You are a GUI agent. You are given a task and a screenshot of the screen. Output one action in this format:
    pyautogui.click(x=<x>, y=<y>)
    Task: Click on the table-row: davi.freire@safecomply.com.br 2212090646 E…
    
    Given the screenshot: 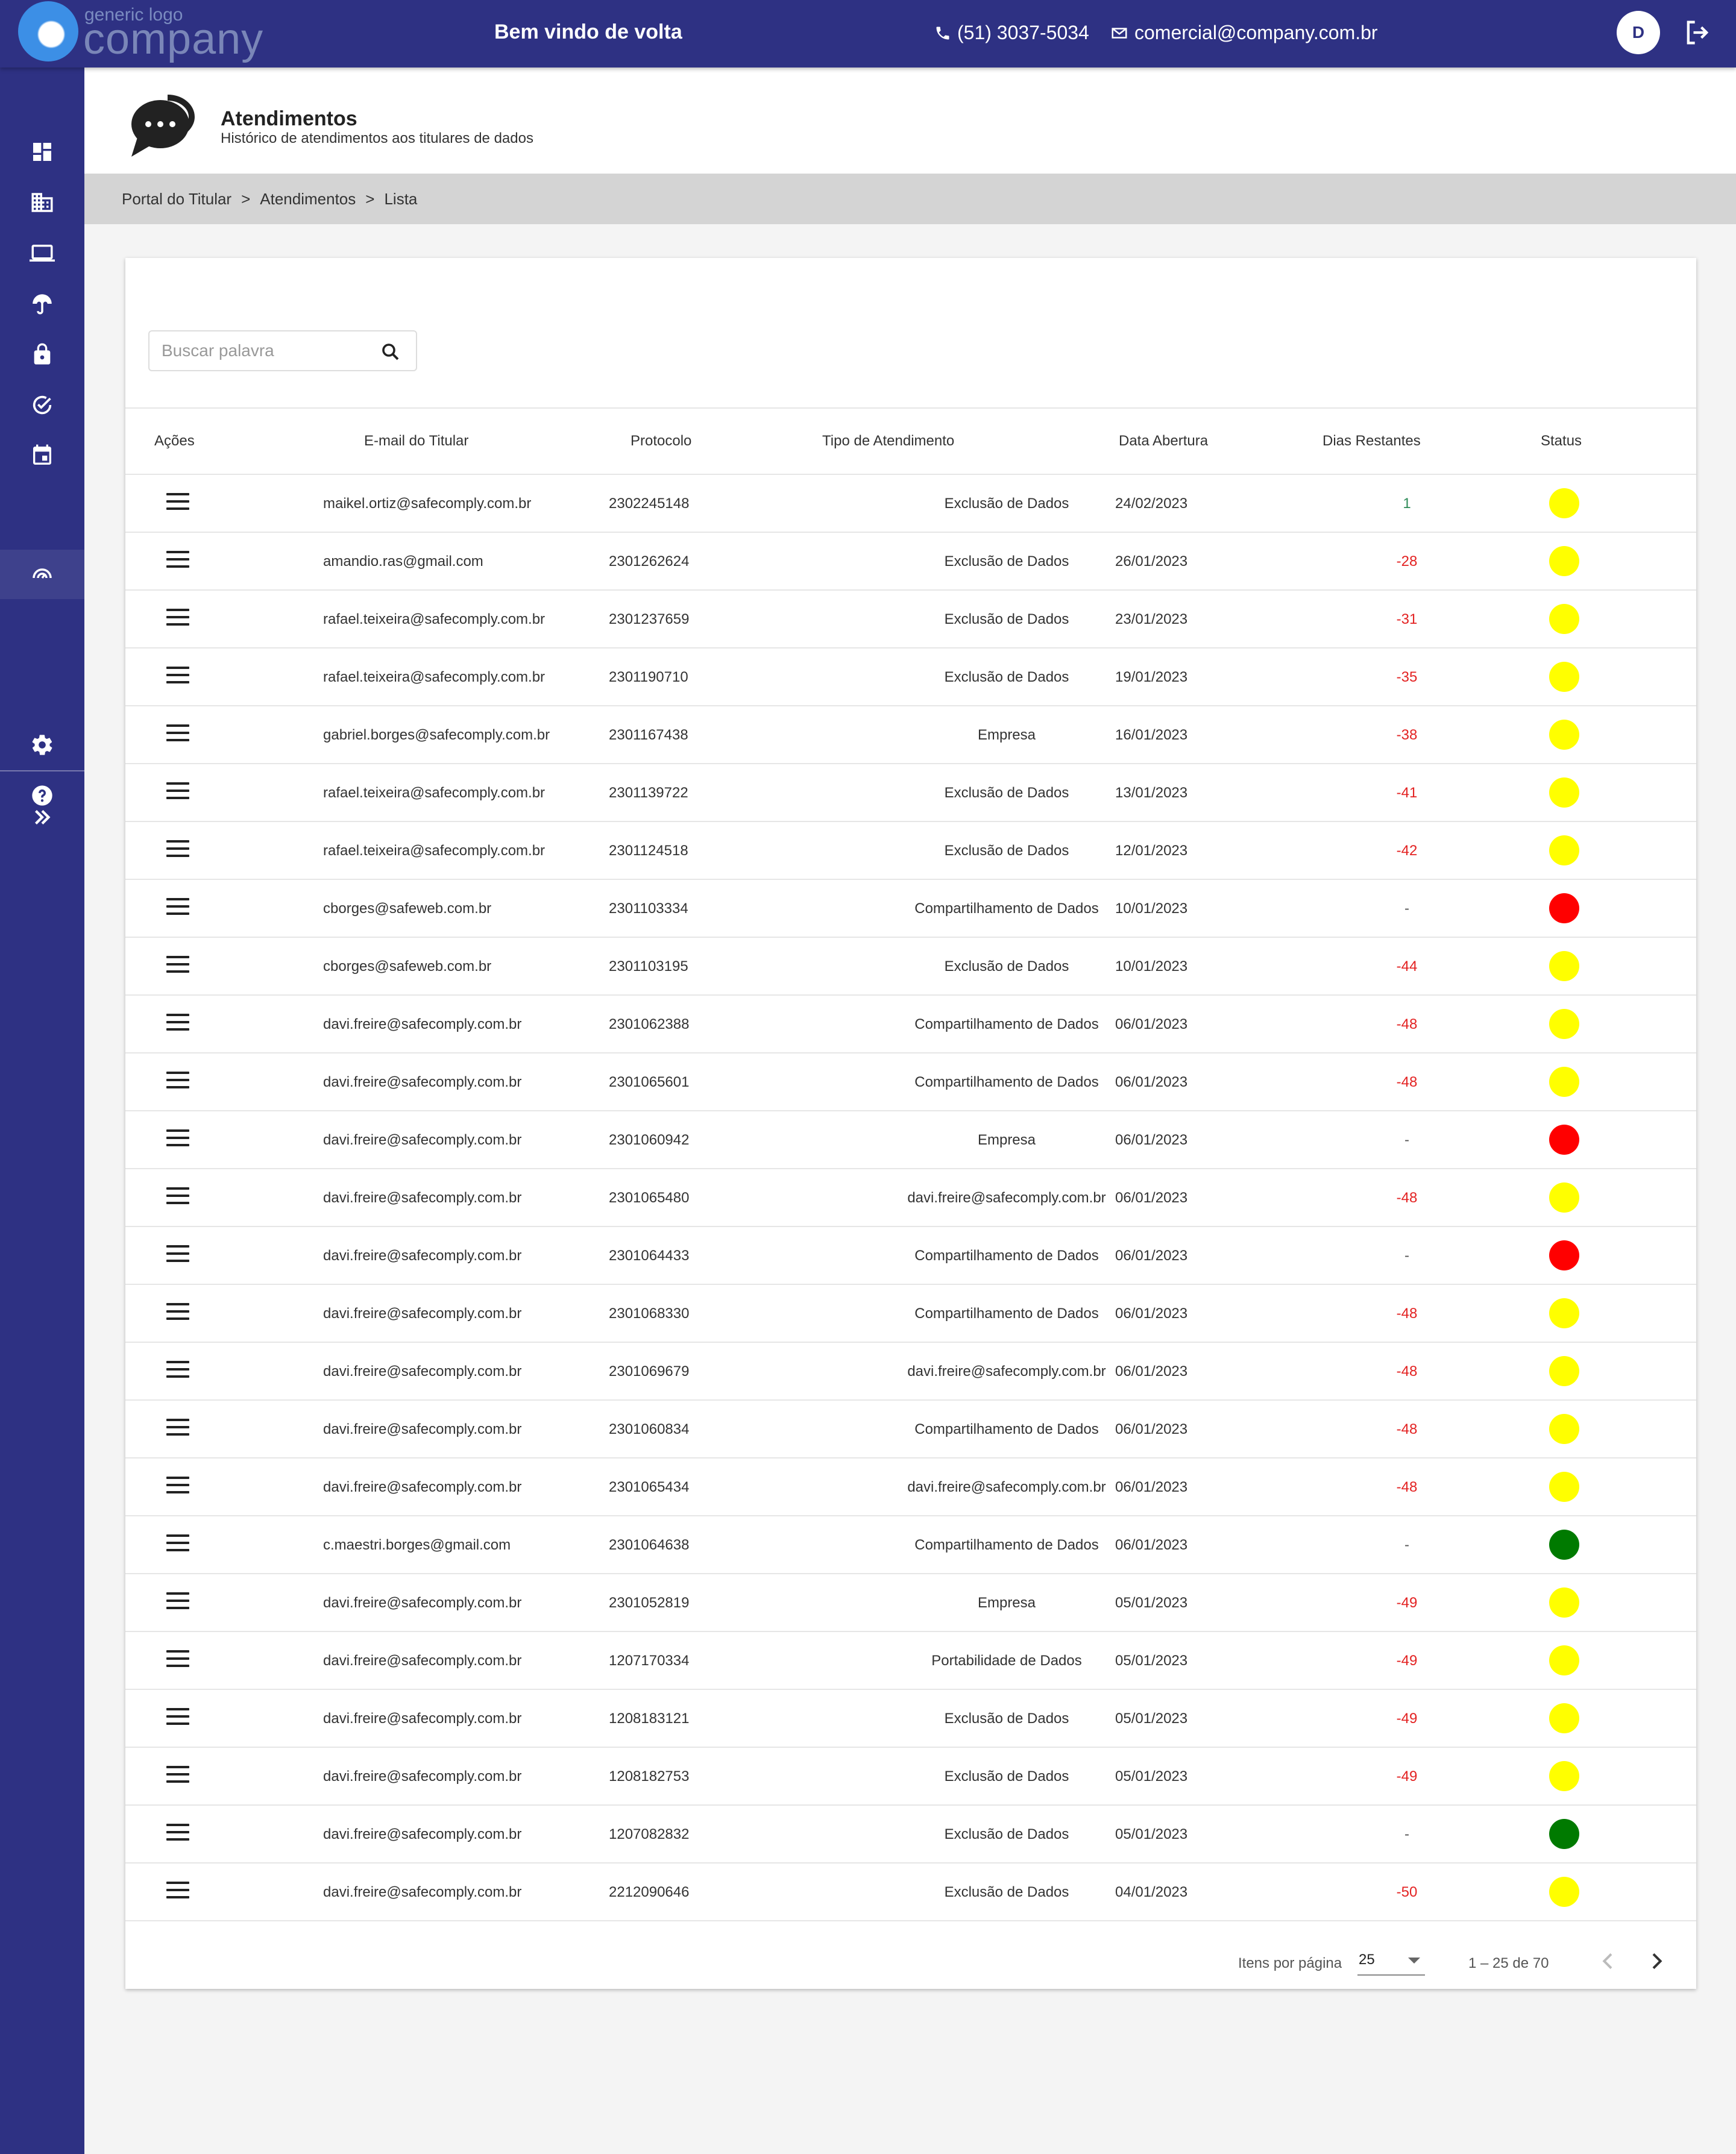 What is the action you would take?
    pyautogui.click(x=910, y=1892)
    